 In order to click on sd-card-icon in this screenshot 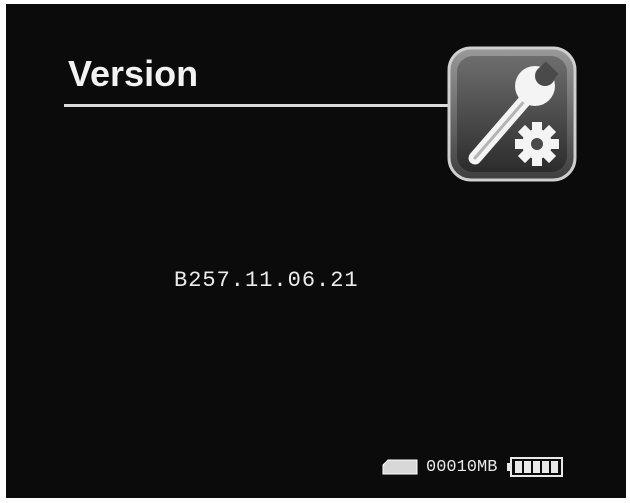, I will do `click(400, 467)`.